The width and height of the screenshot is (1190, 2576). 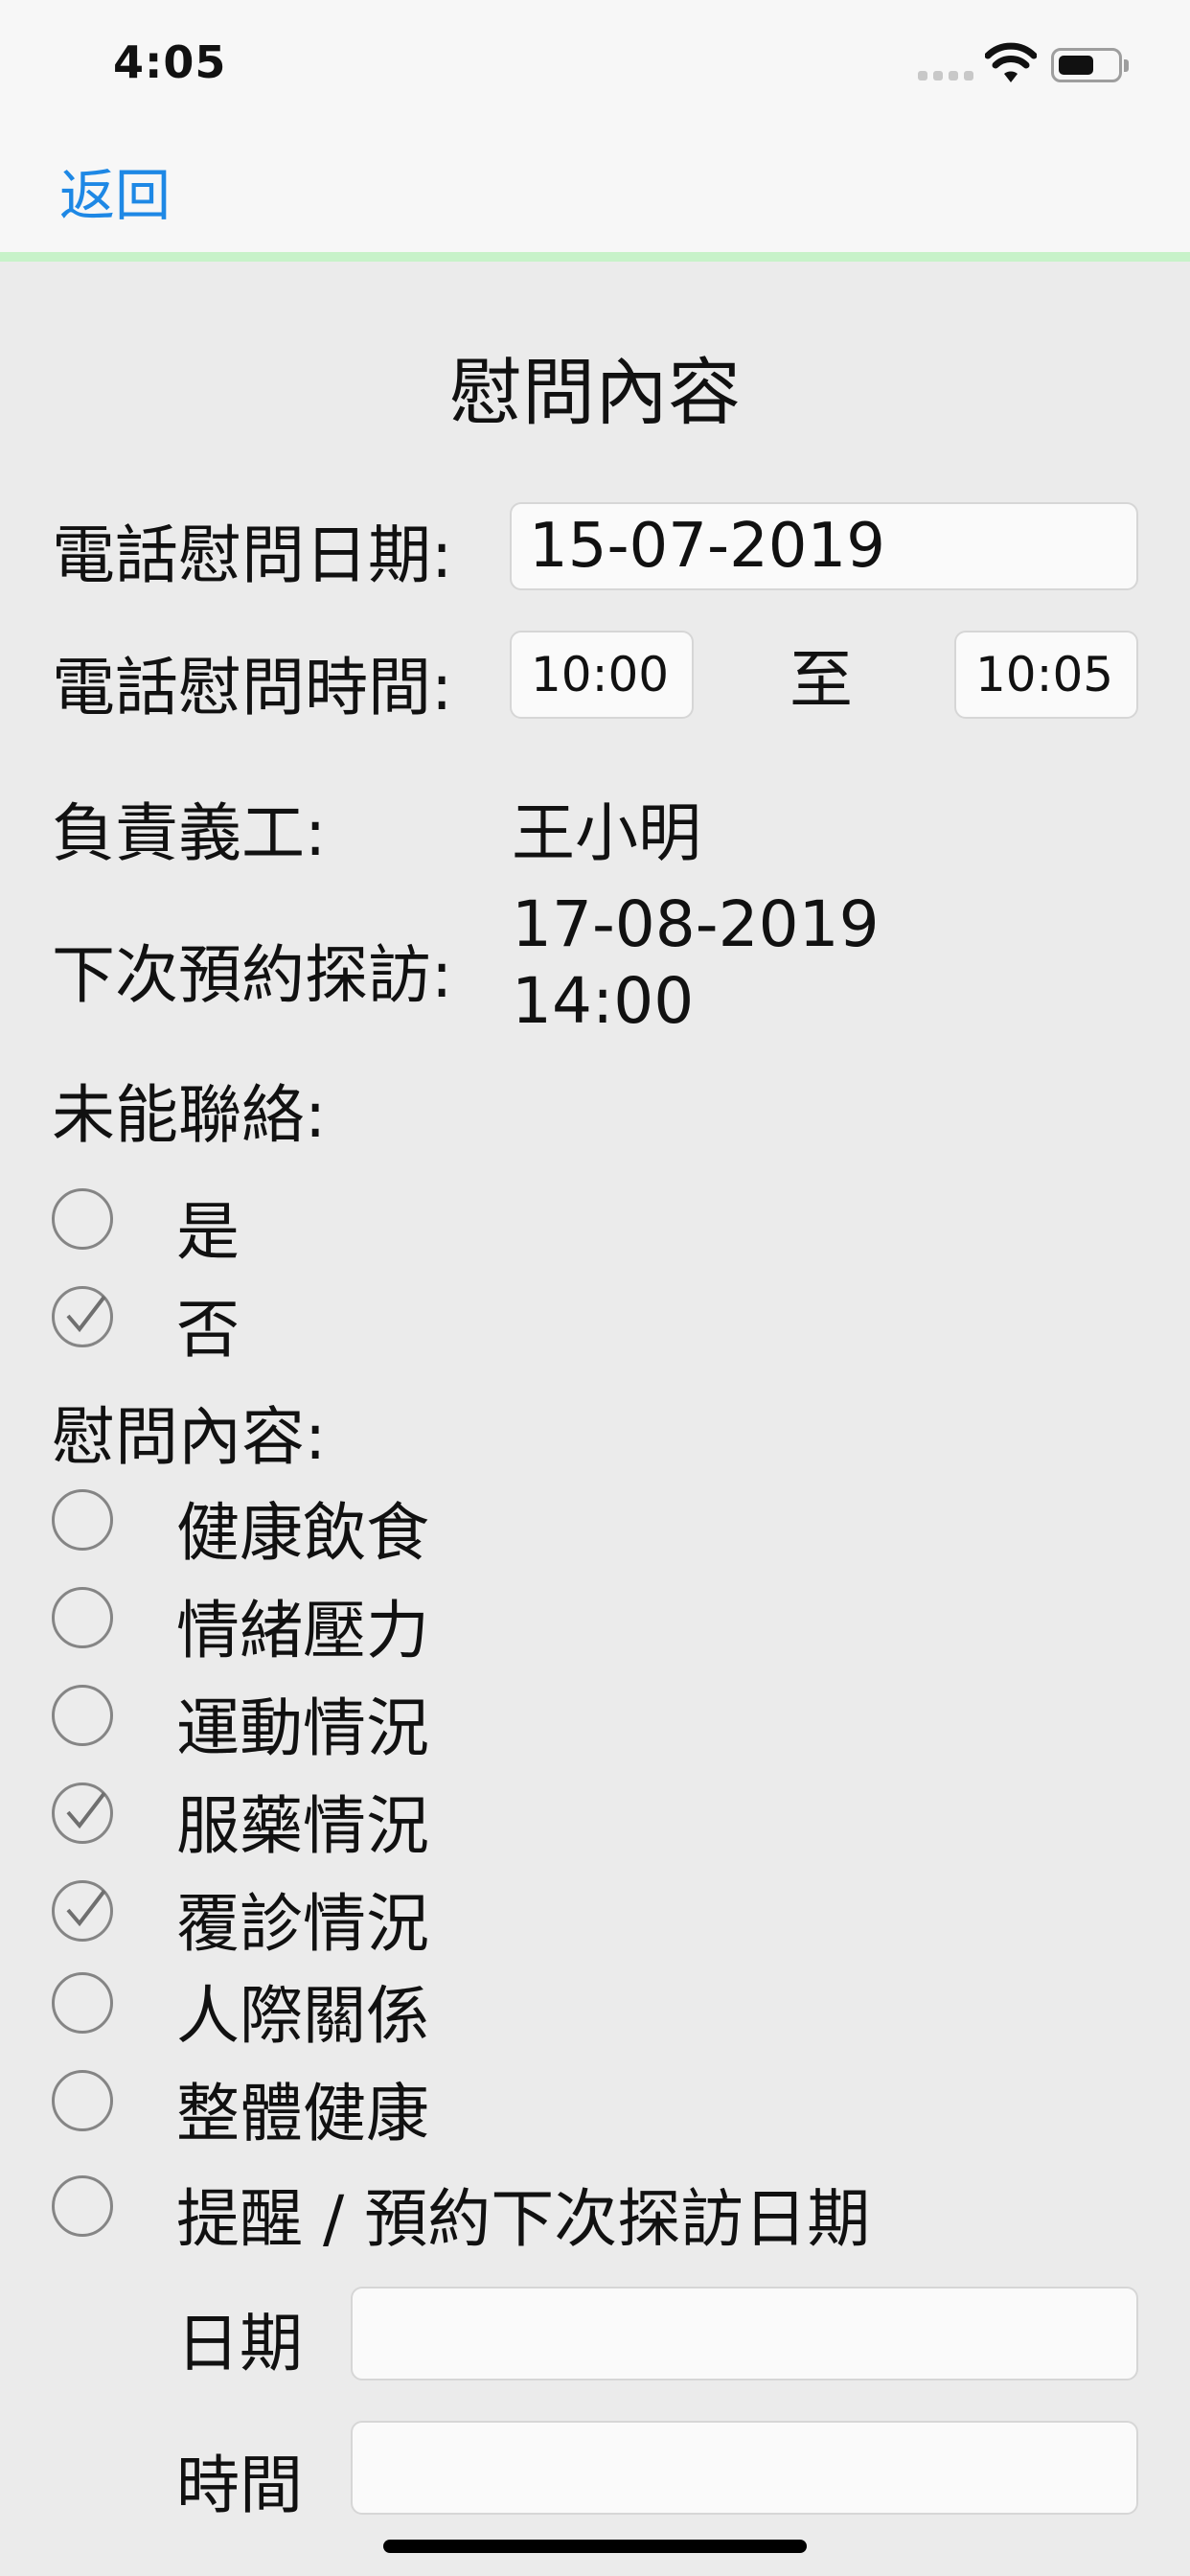 I want to click on unreachable-no-label: 否, so click(x=208, y=1330).